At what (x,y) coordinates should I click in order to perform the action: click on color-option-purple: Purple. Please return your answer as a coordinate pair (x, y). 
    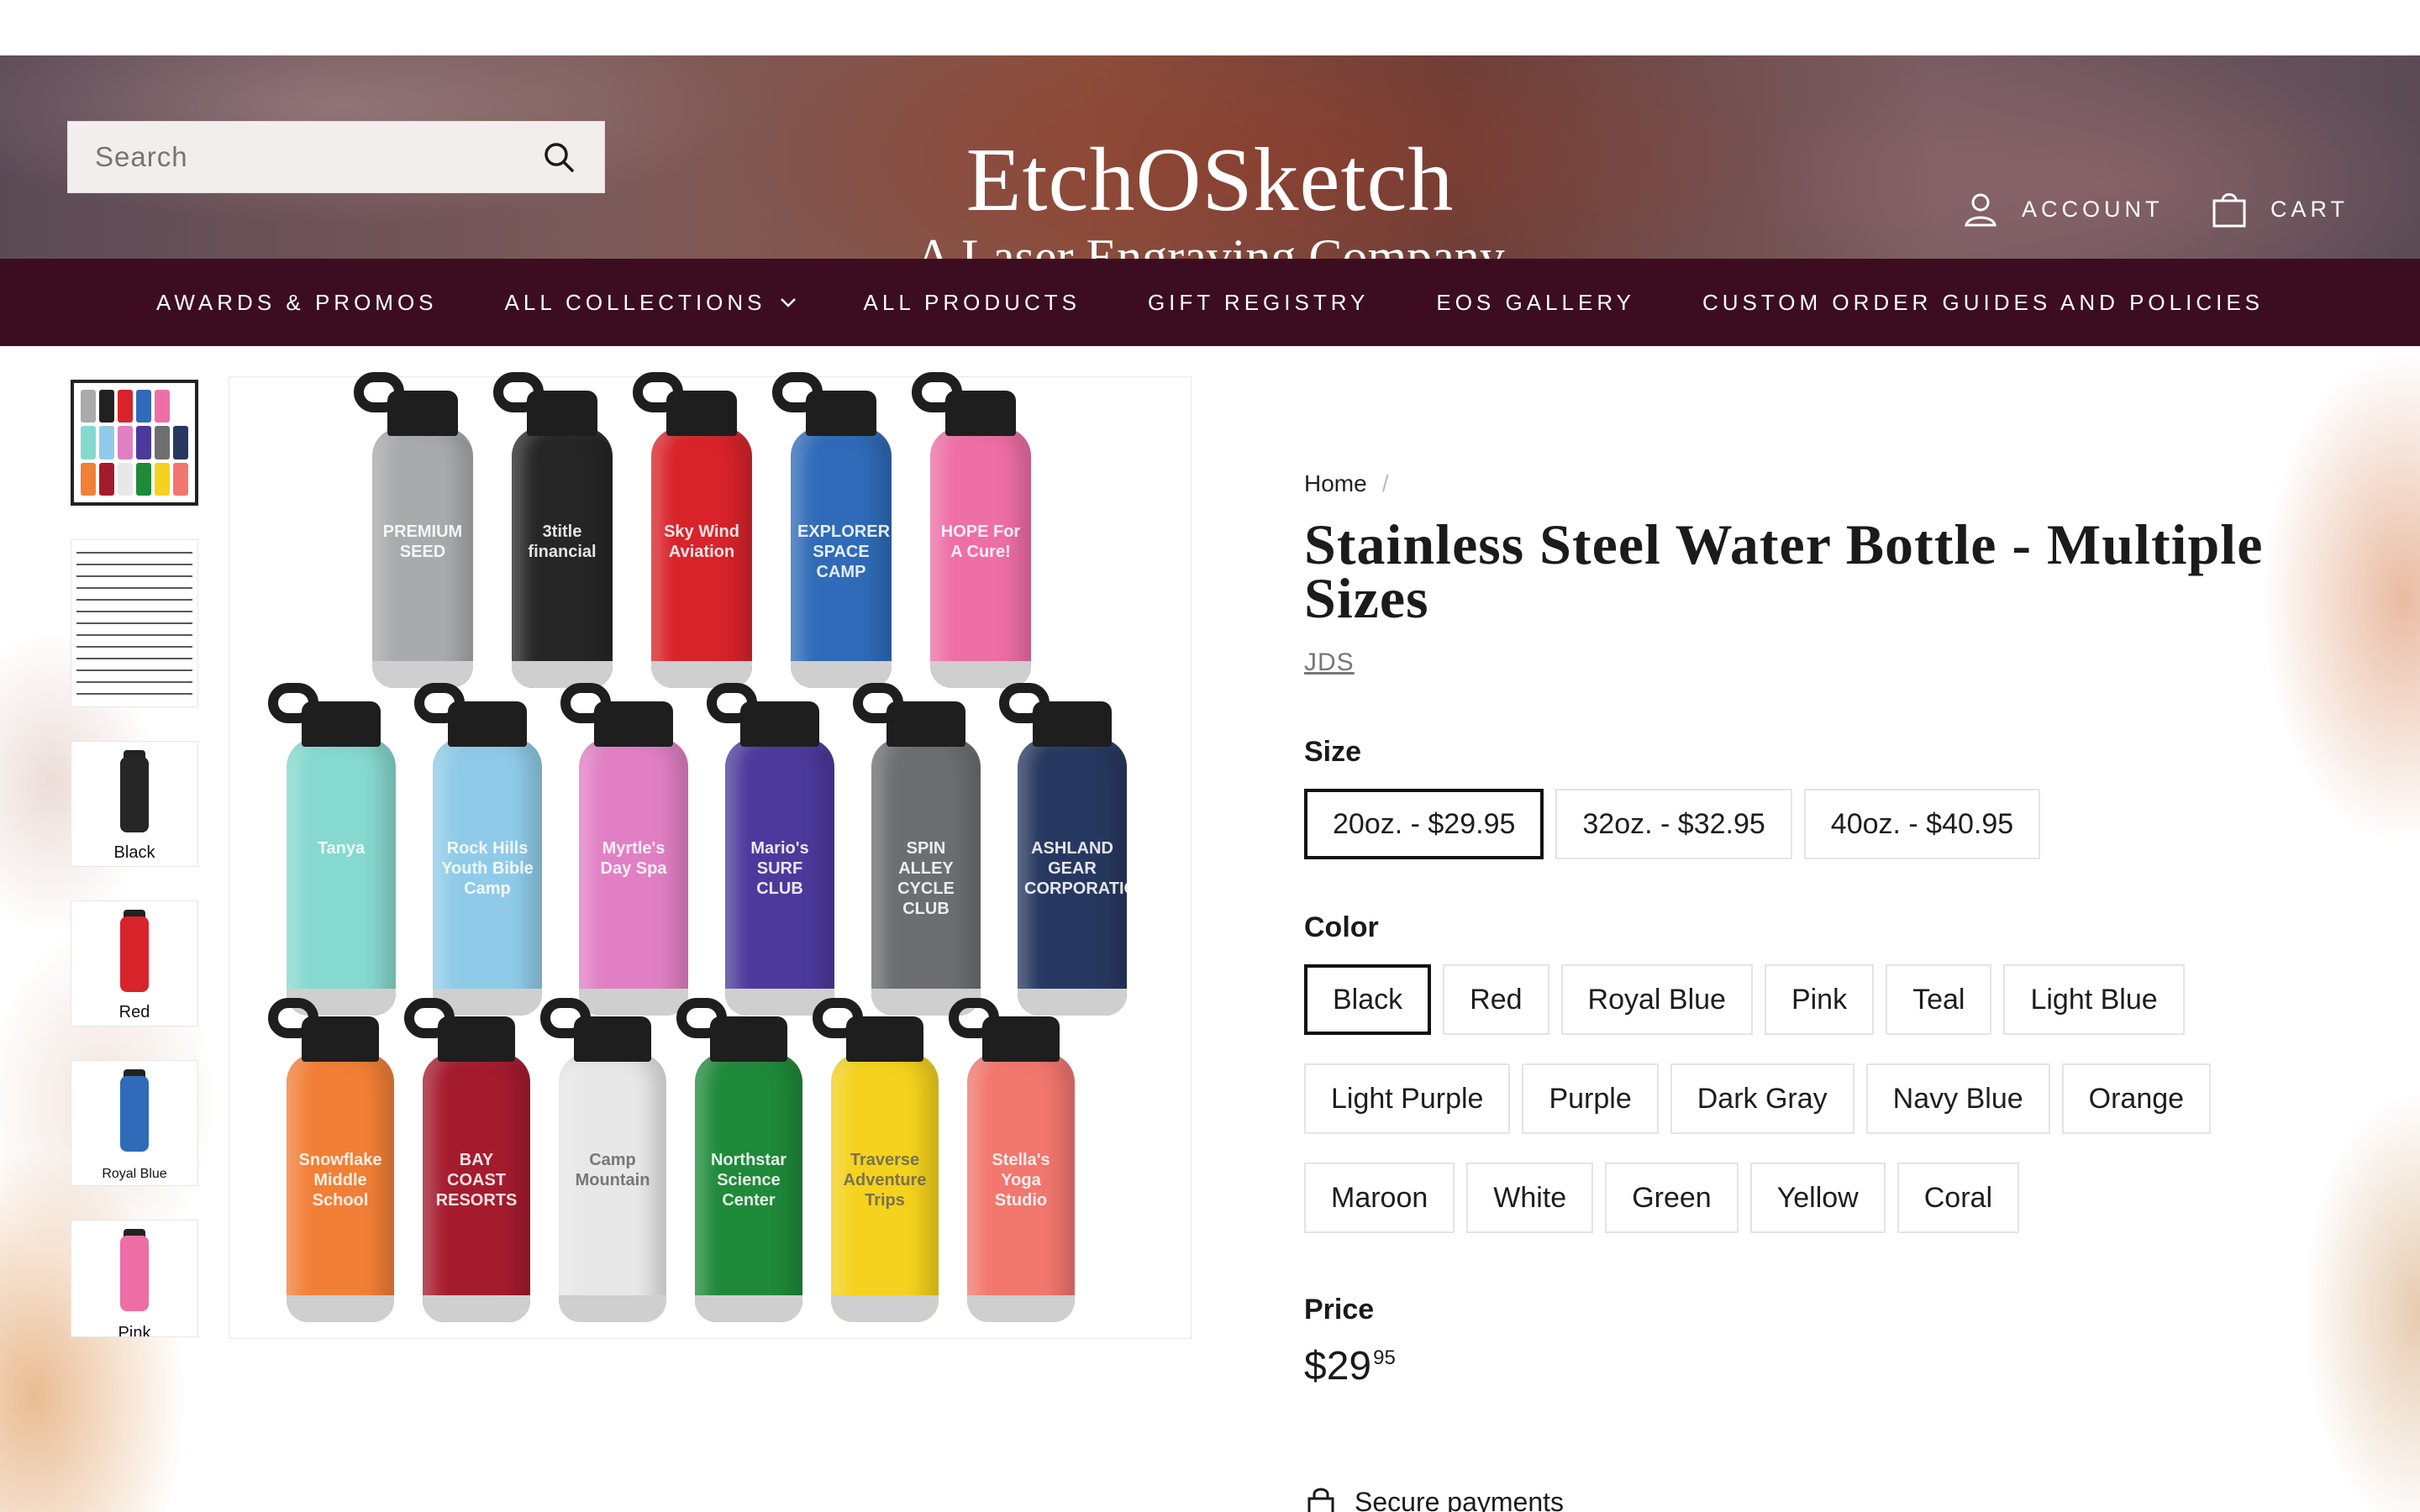
    Looking at the image, I should click on (1590, 1098).